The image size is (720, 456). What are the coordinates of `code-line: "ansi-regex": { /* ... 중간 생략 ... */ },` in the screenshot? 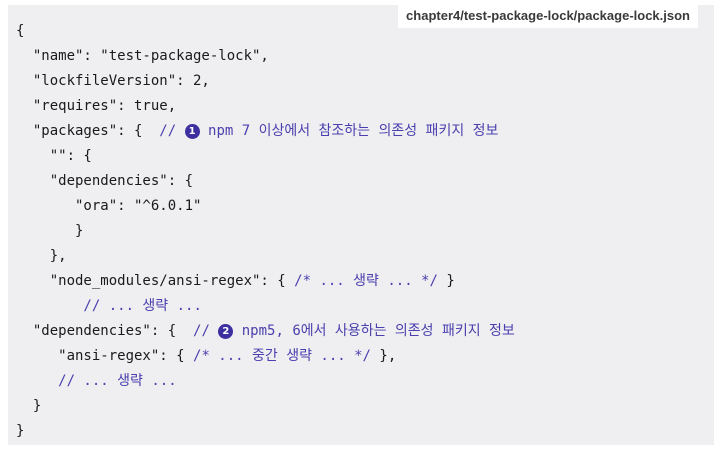 It's located at (265, 356).